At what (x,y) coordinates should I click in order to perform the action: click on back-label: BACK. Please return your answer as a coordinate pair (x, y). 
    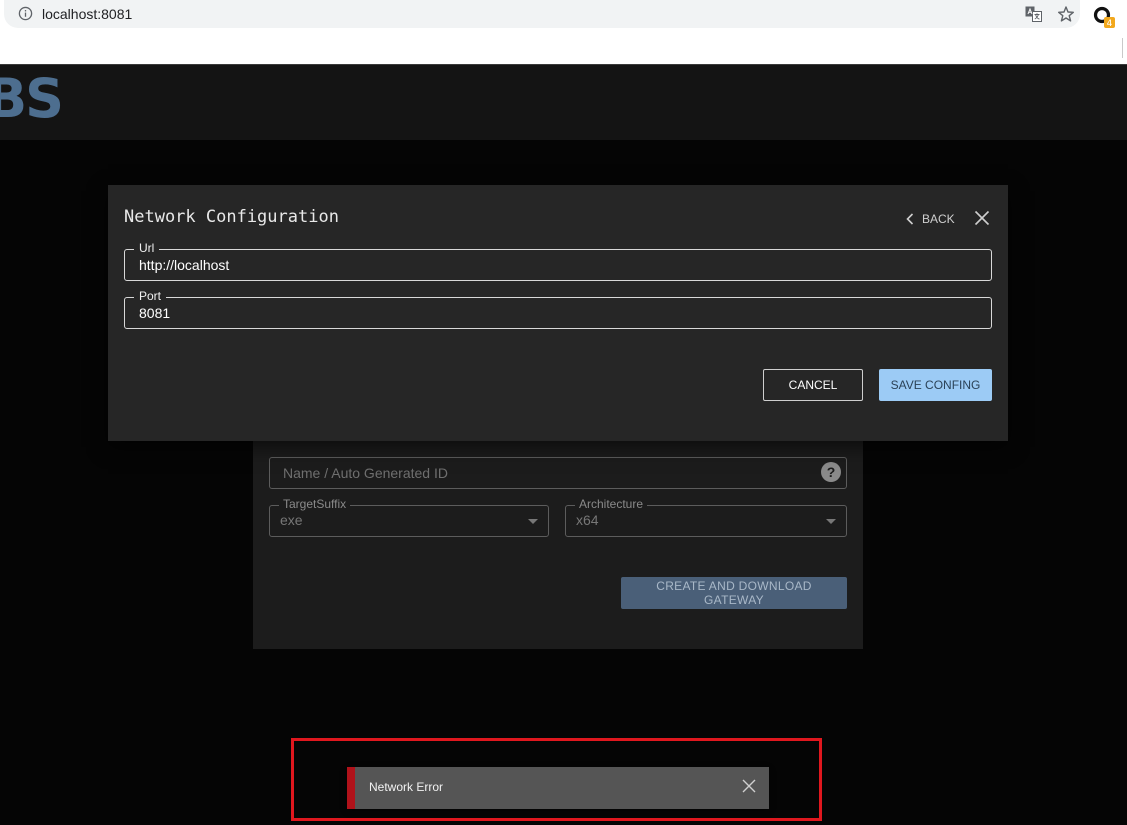
    Looking at the image, I should click on (938, 219).